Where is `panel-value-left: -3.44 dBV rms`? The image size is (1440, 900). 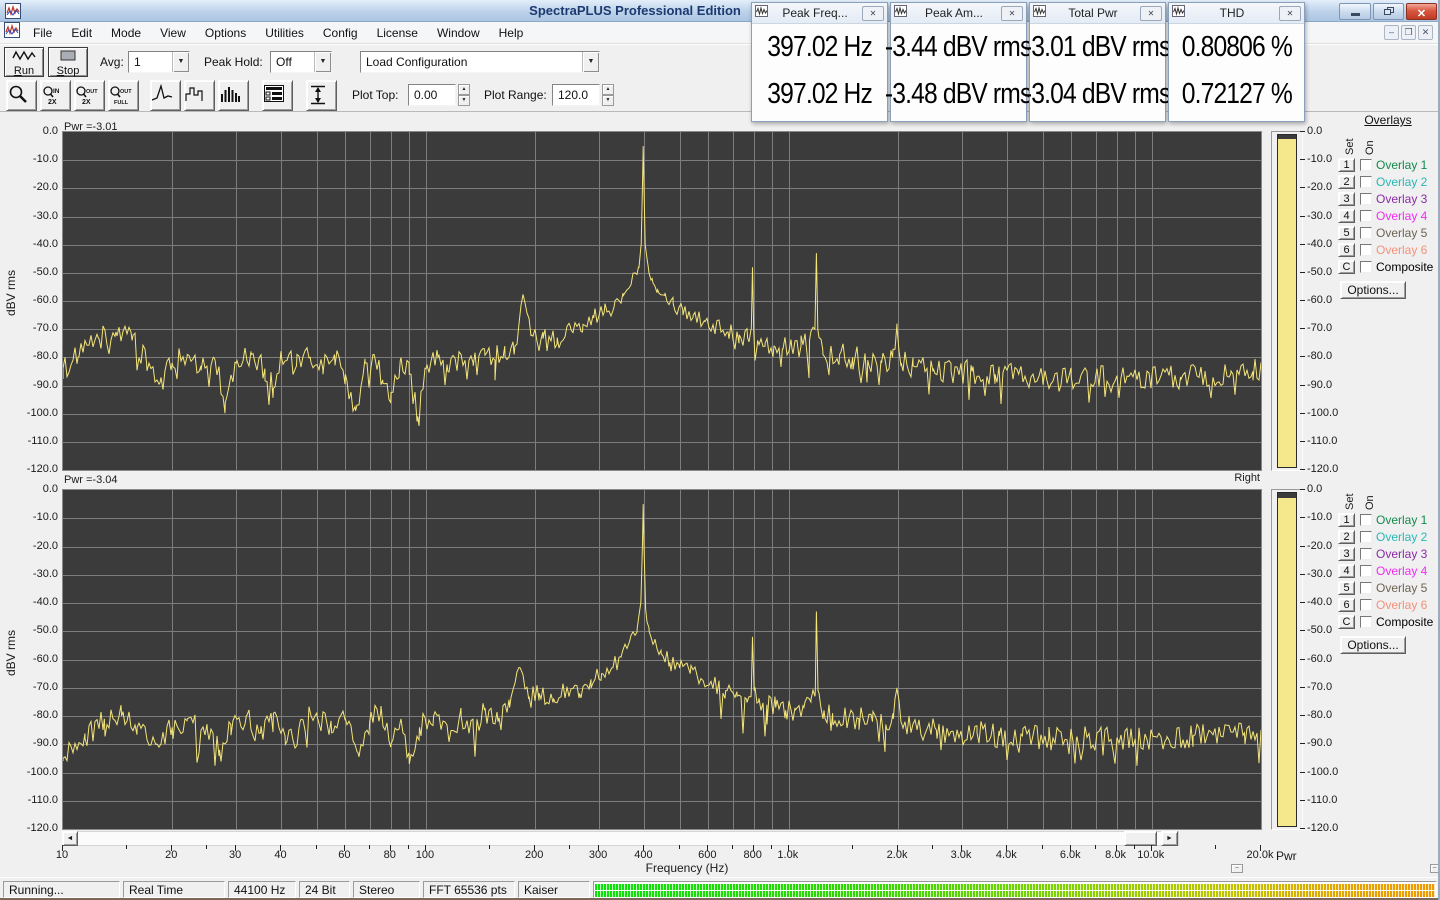
panel-value-left: -3.44 dBV rms is located at coordinates (958, 47).